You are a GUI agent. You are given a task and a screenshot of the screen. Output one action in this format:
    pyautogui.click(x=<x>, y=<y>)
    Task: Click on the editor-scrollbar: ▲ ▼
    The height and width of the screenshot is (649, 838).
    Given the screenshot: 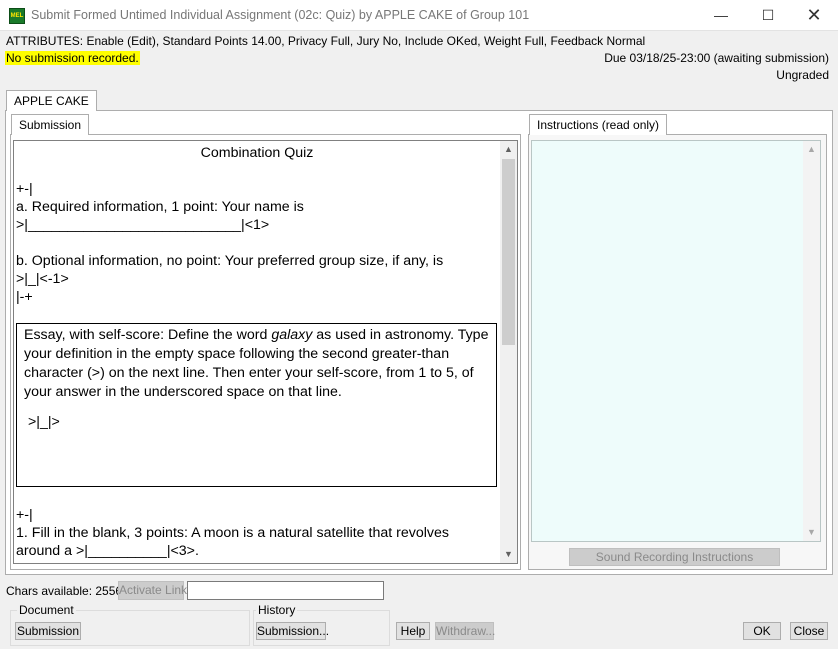 What is the action you would take?
    pyautogui.click(x=508, y=352)
    